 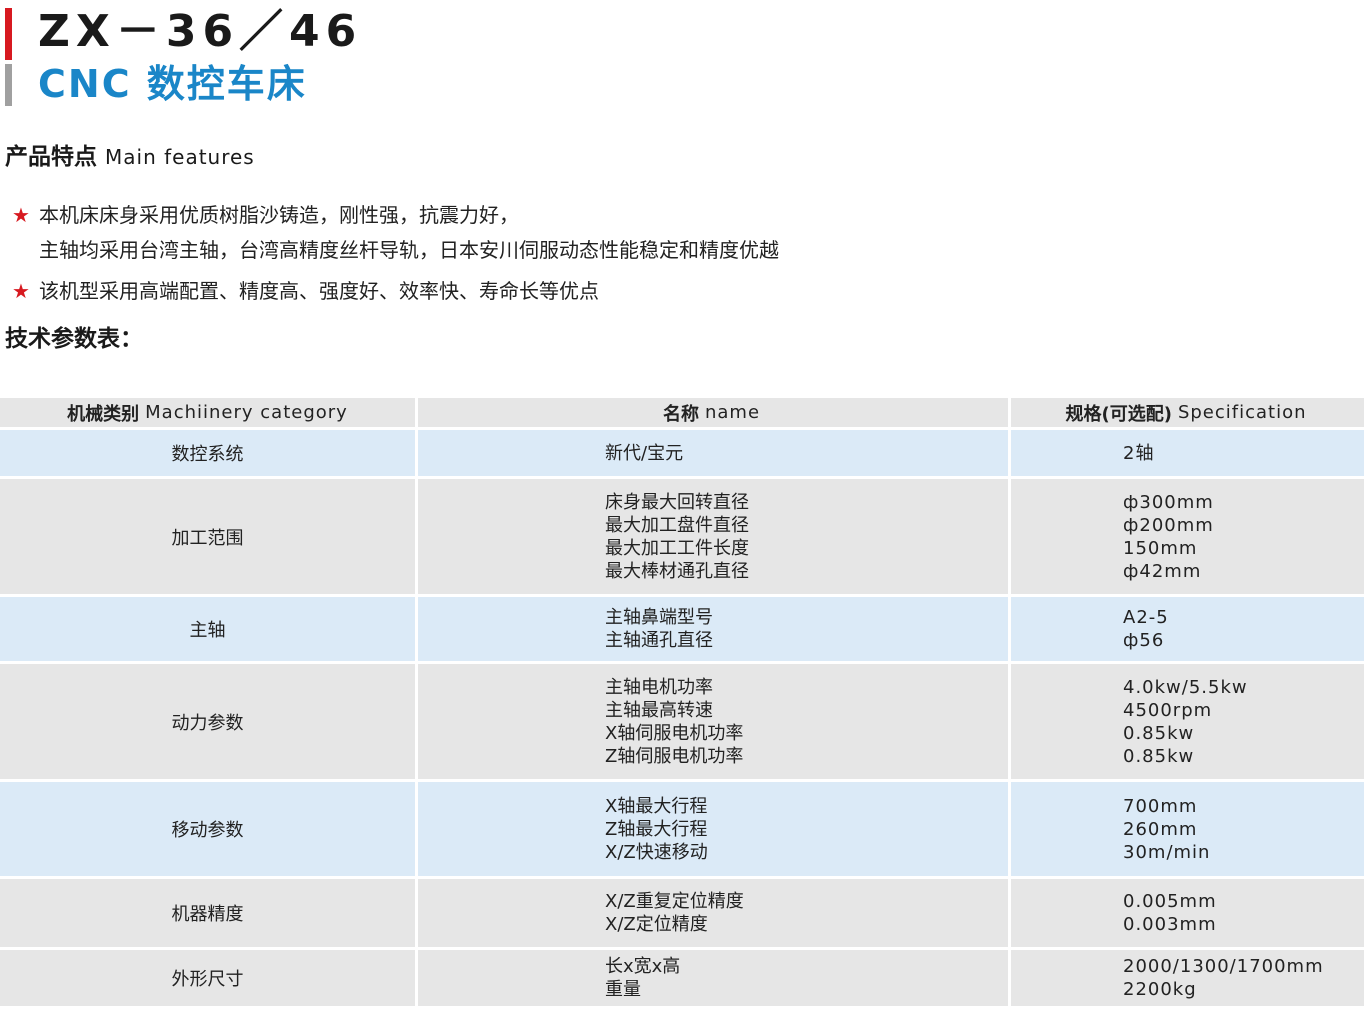 What do you see at coordinates (207, 723) in the screenshot?
I see `category-cell: 动力参数` at bounding box center [207, 723].